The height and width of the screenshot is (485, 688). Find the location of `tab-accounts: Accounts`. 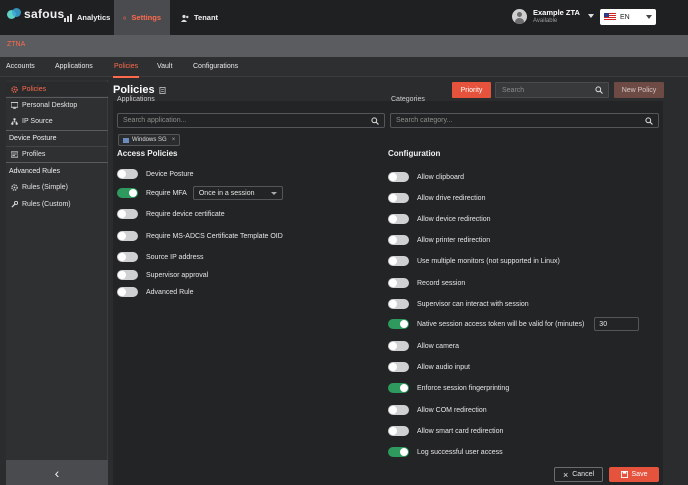

tab-accounts: Accounts is located at coordinates (20, 66).